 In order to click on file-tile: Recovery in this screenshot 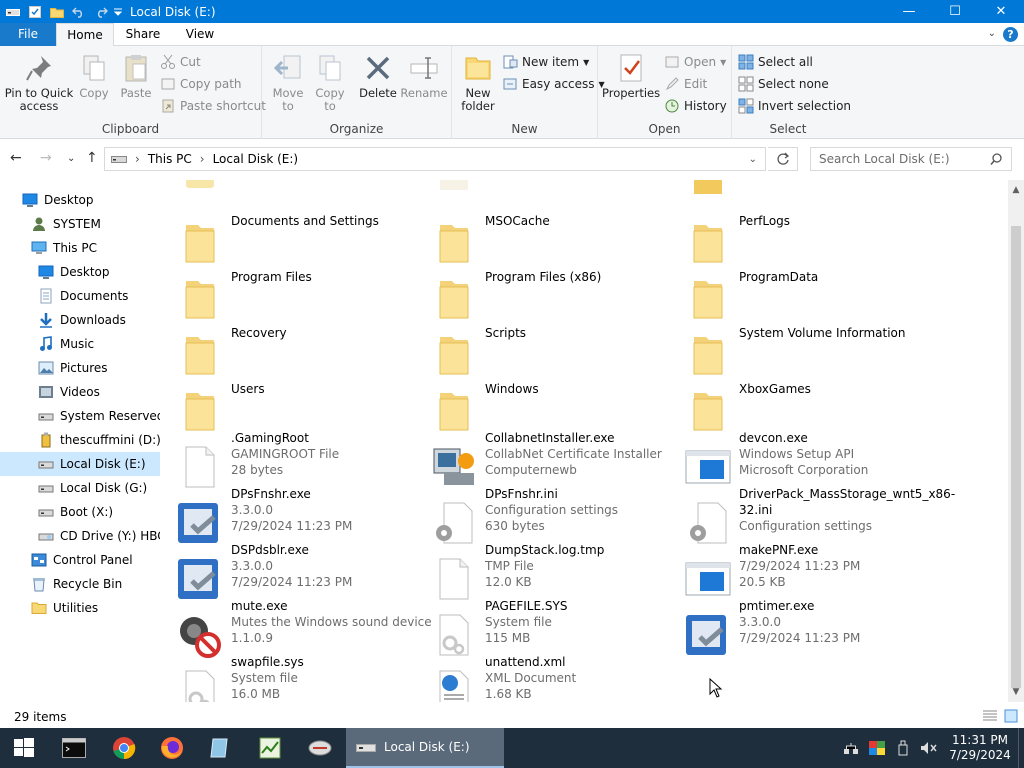, I will do `click(287, 353)`.